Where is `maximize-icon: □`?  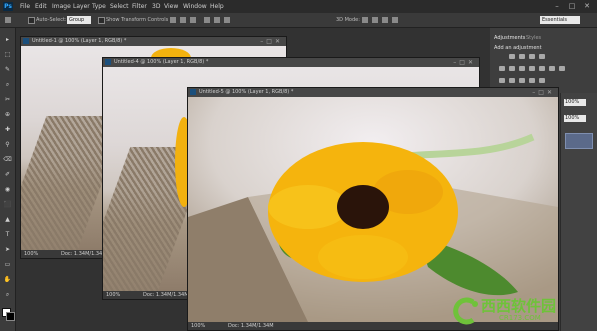 maximize-icon: □ is located at coordinates (572, 6).